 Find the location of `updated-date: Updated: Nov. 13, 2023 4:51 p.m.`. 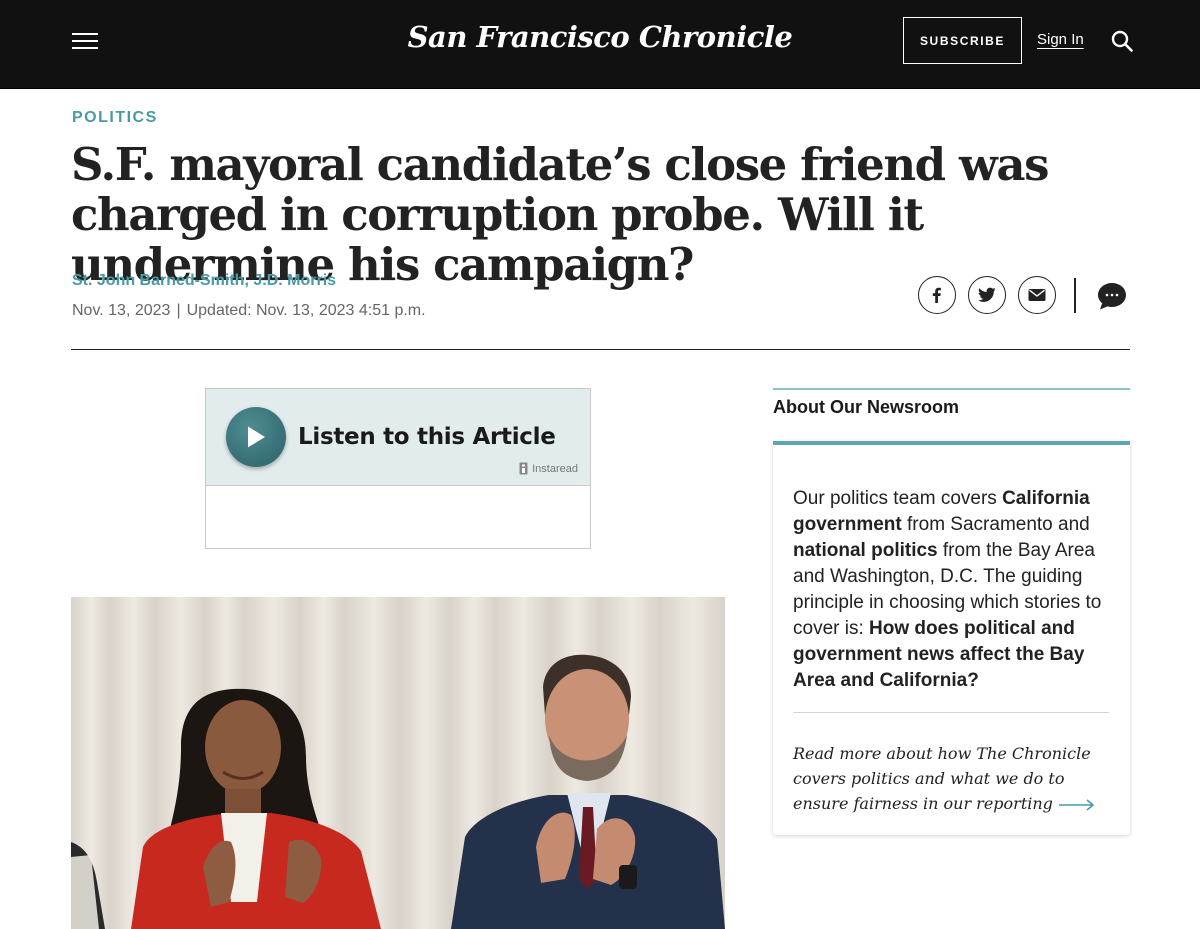

updated-date: Updated: Nov. 13, 2023 4:51 p.m. is located at coordinates (306, 310).